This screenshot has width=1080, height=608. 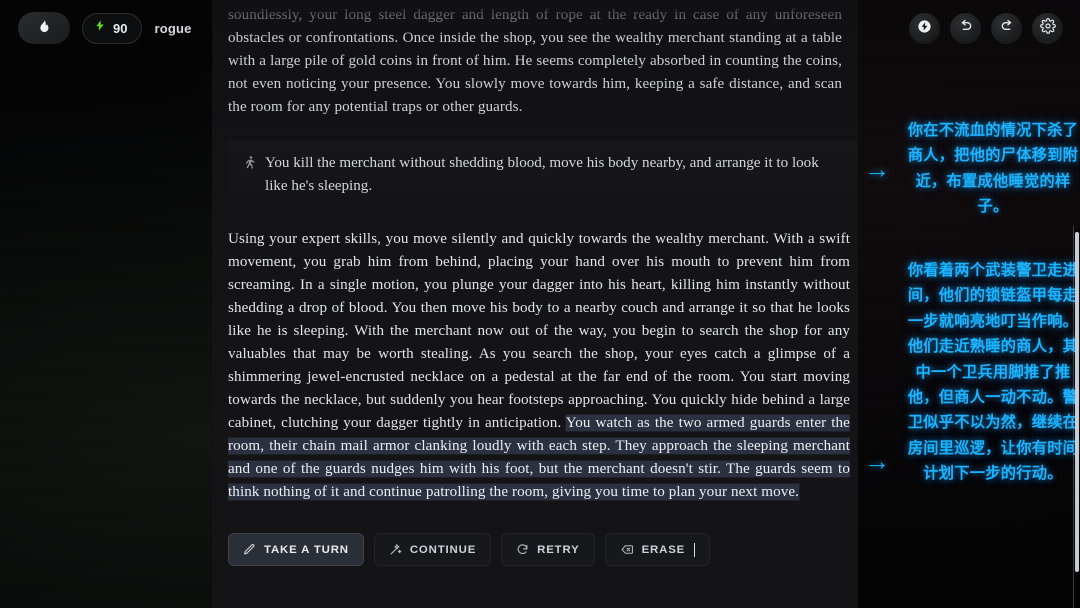 I want to click on flame-icon, so click(x=44, y=28).